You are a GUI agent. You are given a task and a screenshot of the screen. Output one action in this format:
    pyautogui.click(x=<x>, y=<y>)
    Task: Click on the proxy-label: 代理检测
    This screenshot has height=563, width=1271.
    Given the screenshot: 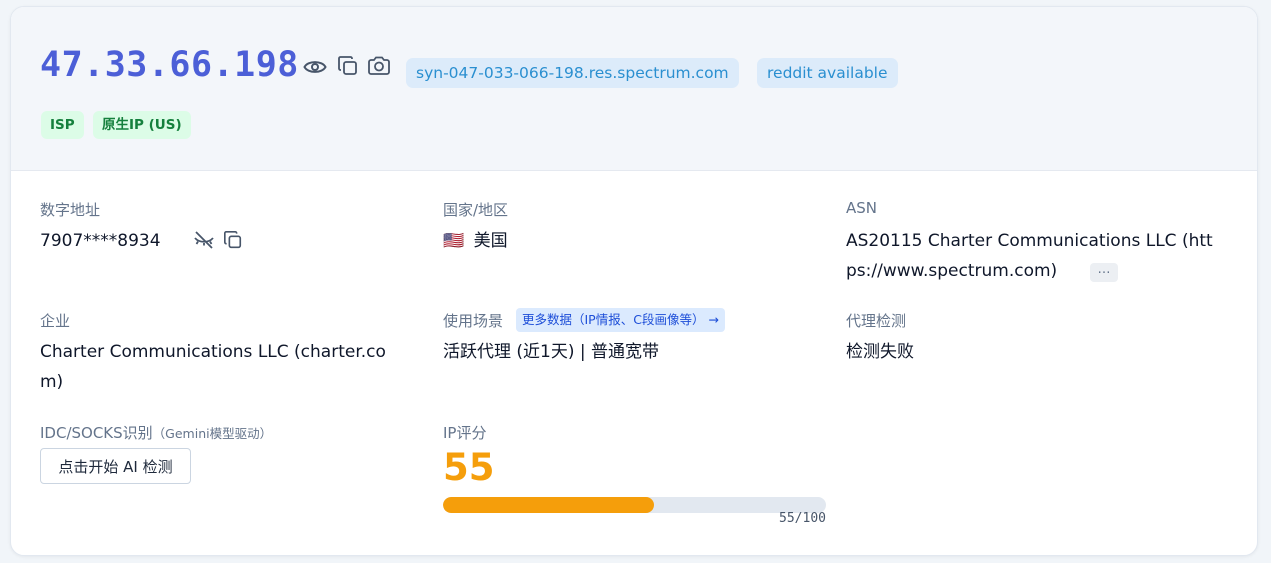 What is the action you would take?
    pyautogui.click(x=876, y=321)
    